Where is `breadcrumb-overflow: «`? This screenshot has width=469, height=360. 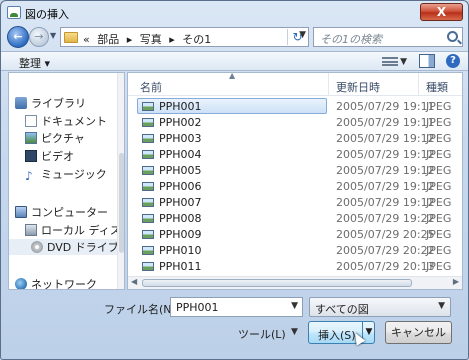
breadcrumb-overflow: « is located at coordinates (86, 39).